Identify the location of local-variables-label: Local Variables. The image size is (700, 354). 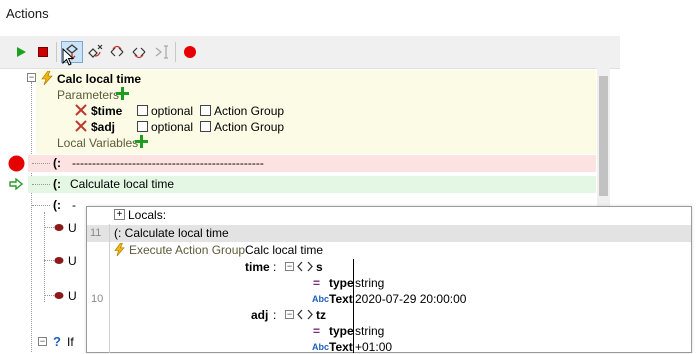
(98, 143).